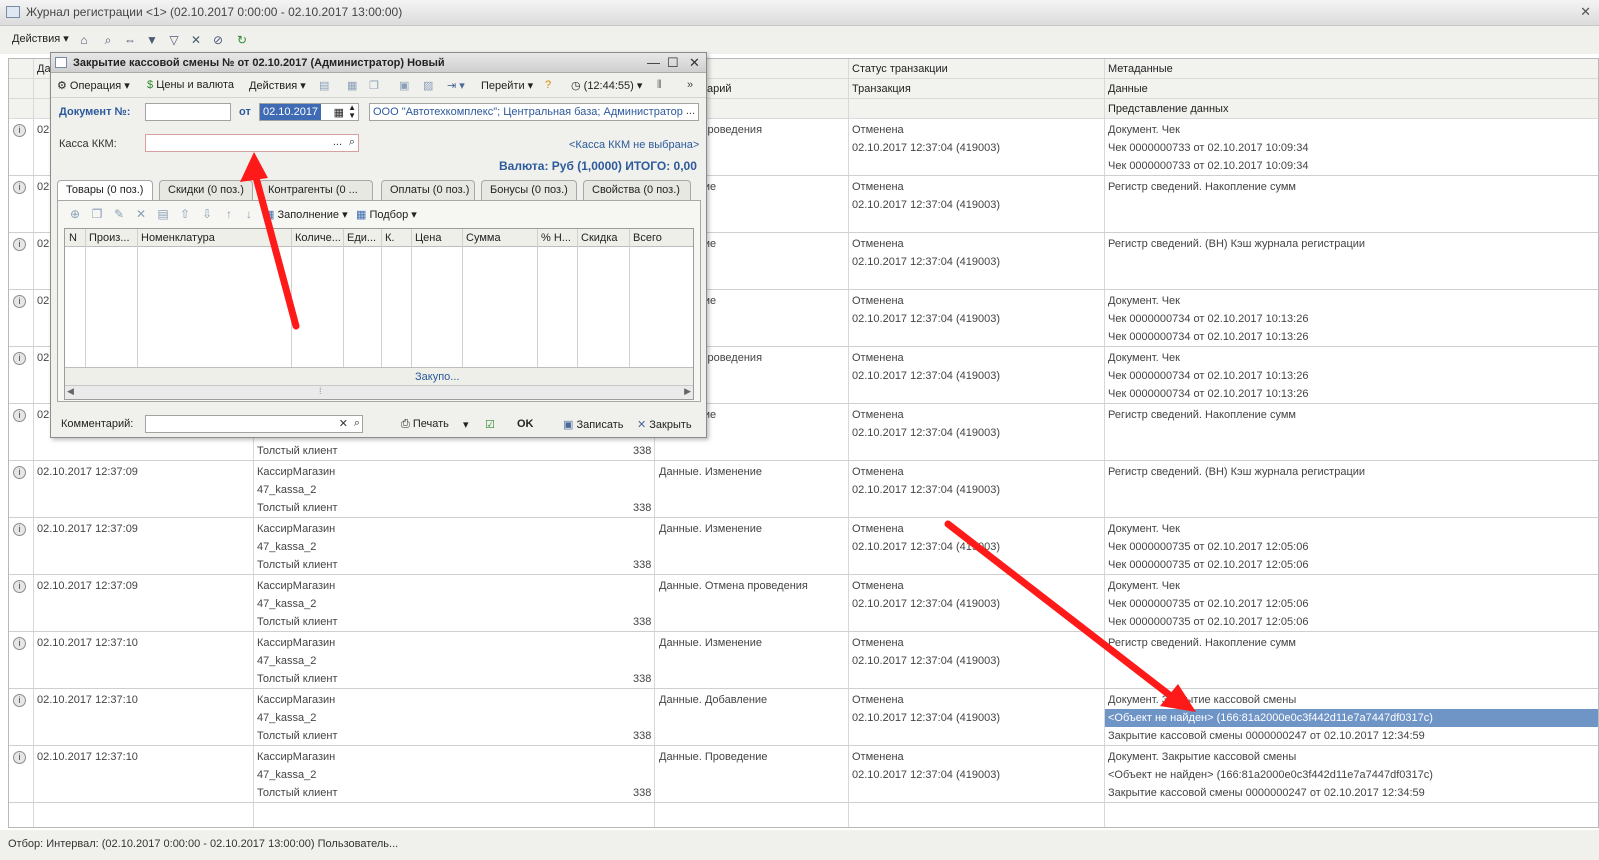  Describe the element at coordinates (229, 214) in the screenshot. I see `sort-asc-icon: ↑` at that location.